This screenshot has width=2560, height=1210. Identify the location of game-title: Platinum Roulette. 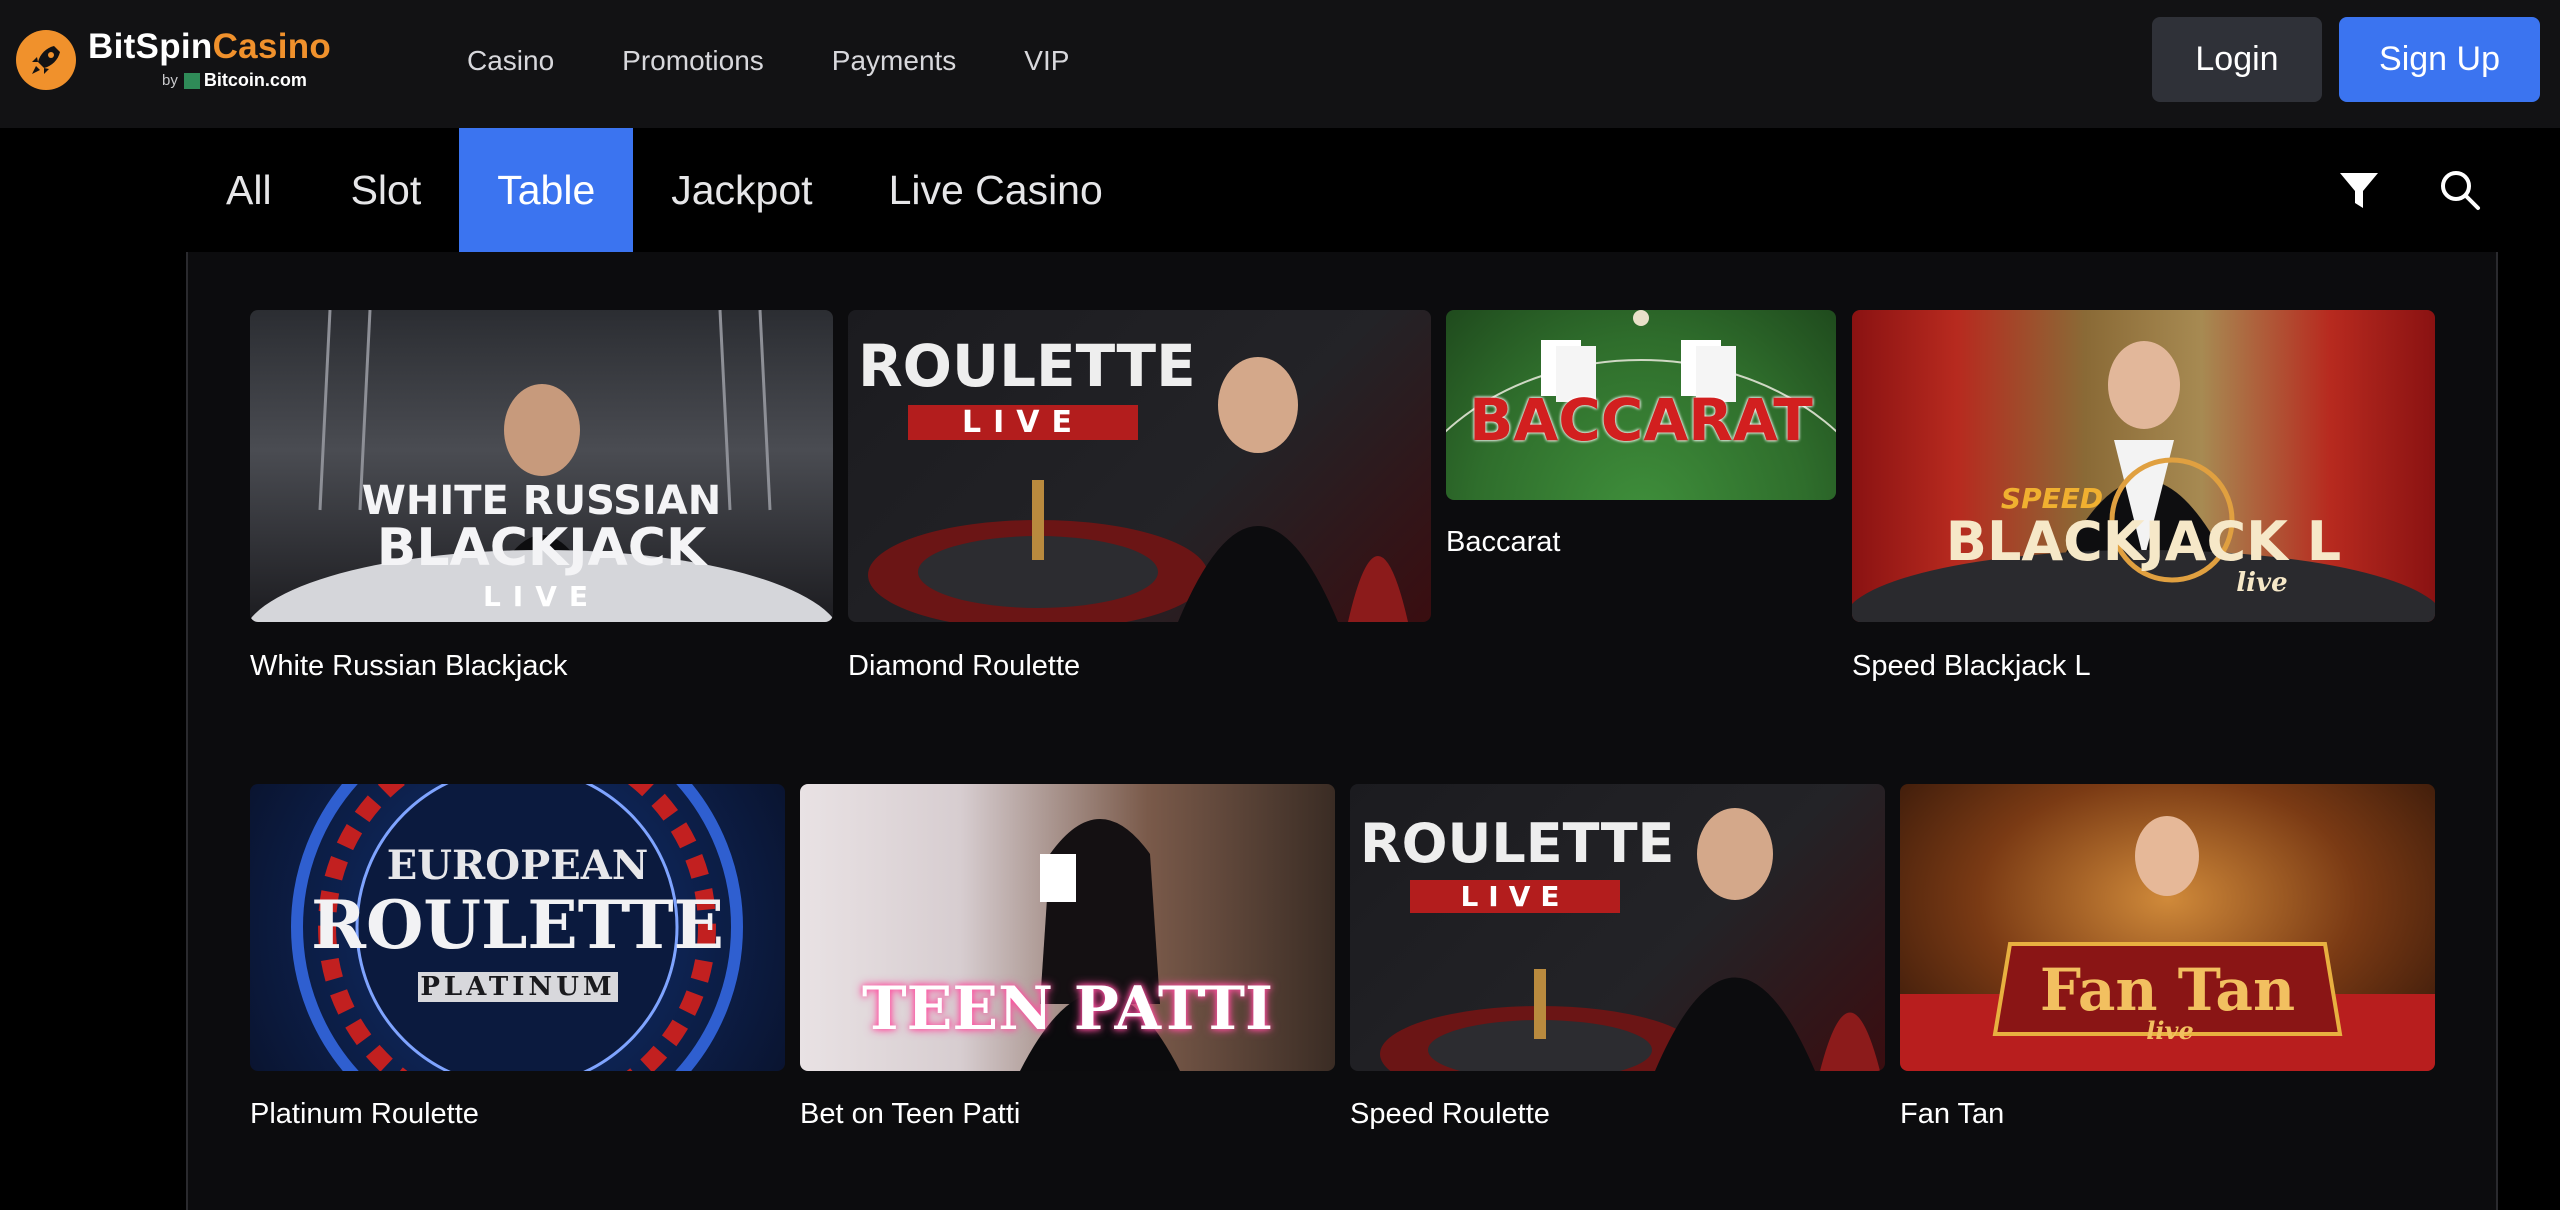
(364, 1114).